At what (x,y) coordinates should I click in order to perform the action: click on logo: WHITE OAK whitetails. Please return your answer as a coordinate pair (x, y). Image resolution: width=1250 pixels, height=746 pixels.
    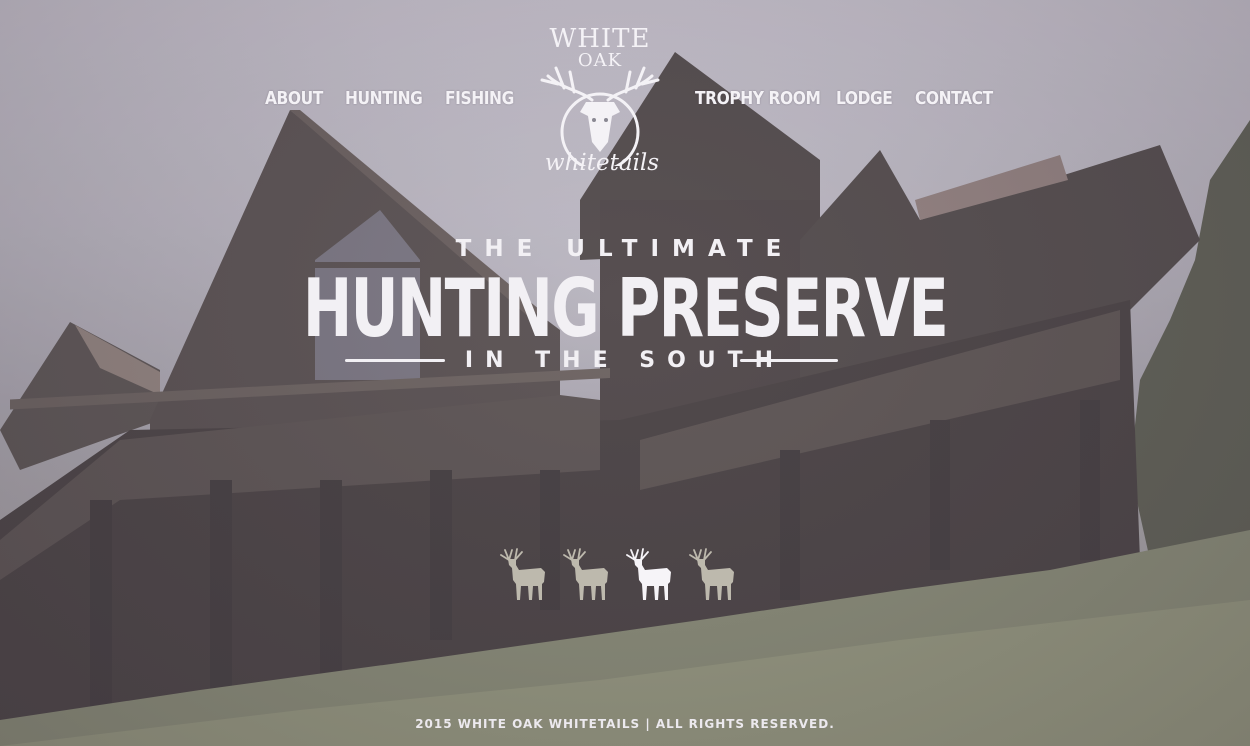
    Looking at the image, I should click on (600, 102).